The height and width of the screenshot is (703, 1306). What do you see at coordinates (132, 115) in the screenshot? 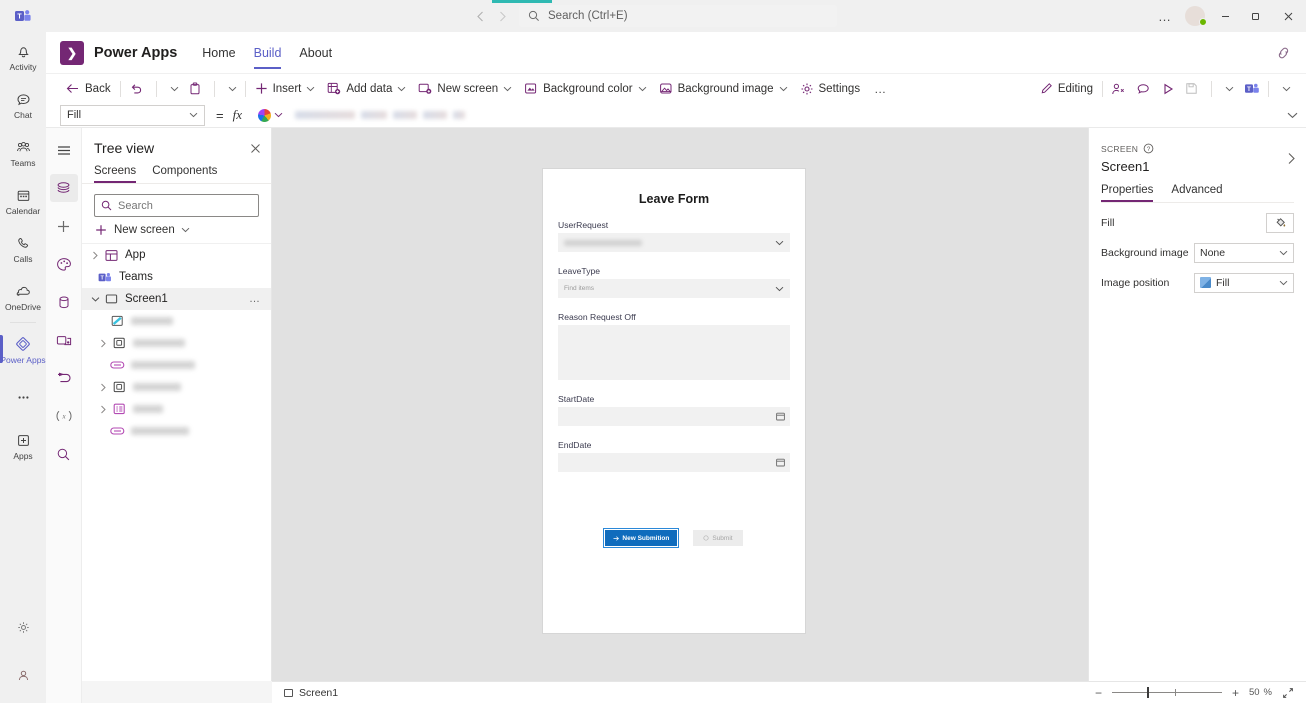
I see `property-selector: Fill` at bounding box center [132, 115].